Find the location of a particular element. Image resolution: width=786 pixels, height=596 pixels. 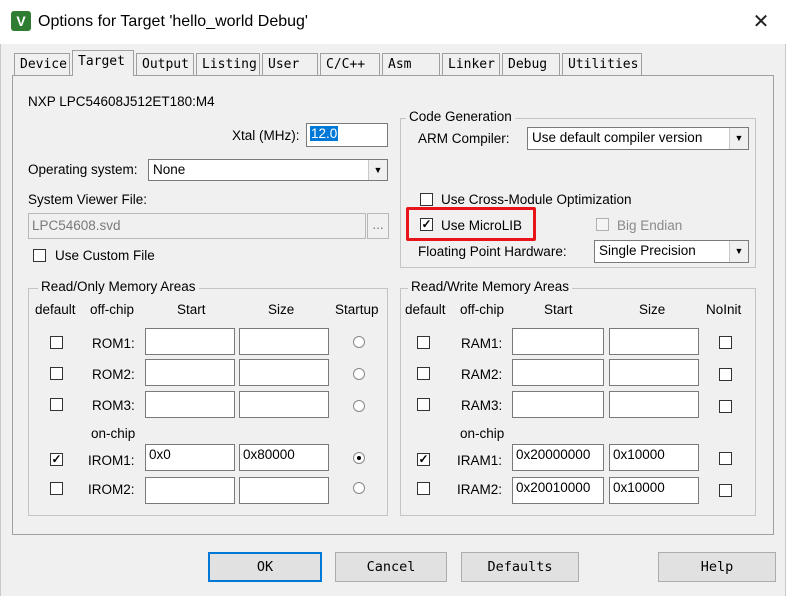

rom2-default-checkbox is located at coordinates (56, 373).